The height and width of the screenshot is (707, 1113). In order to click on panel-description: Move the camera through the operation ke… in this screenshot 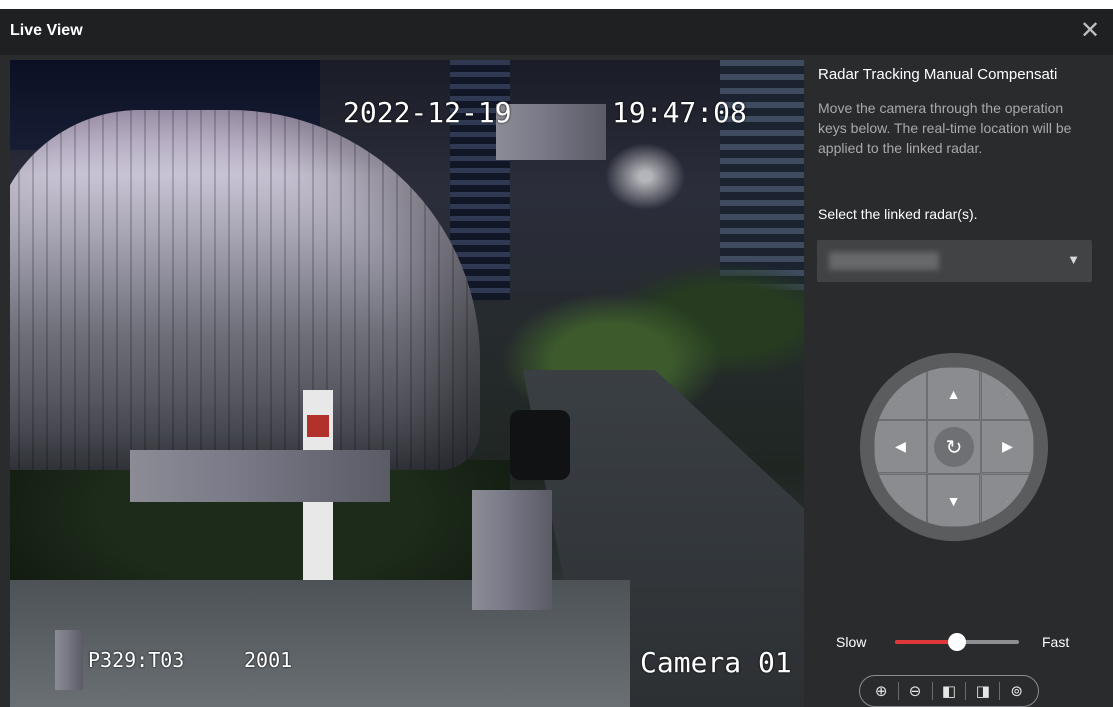, I will do `click(945, 128)`.